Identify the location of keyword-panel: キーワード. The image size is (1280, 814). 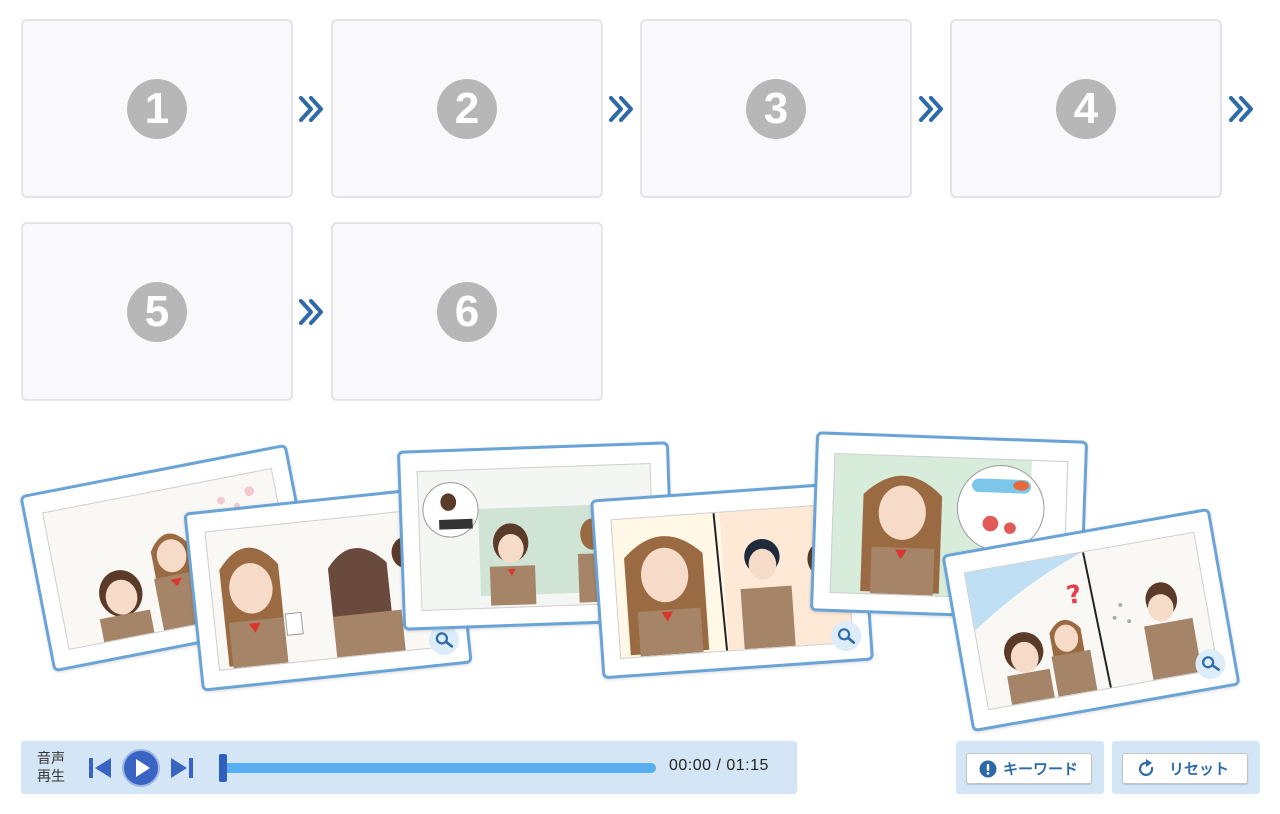
(1030, 767).